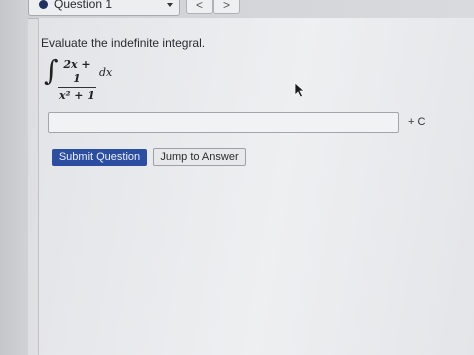 This screenshot has width=474, height=355. What do you see at coordinates (99, 157) in the screenshot?
I see `submit-question-button: Submit Question` at bounding box center [99, 157].